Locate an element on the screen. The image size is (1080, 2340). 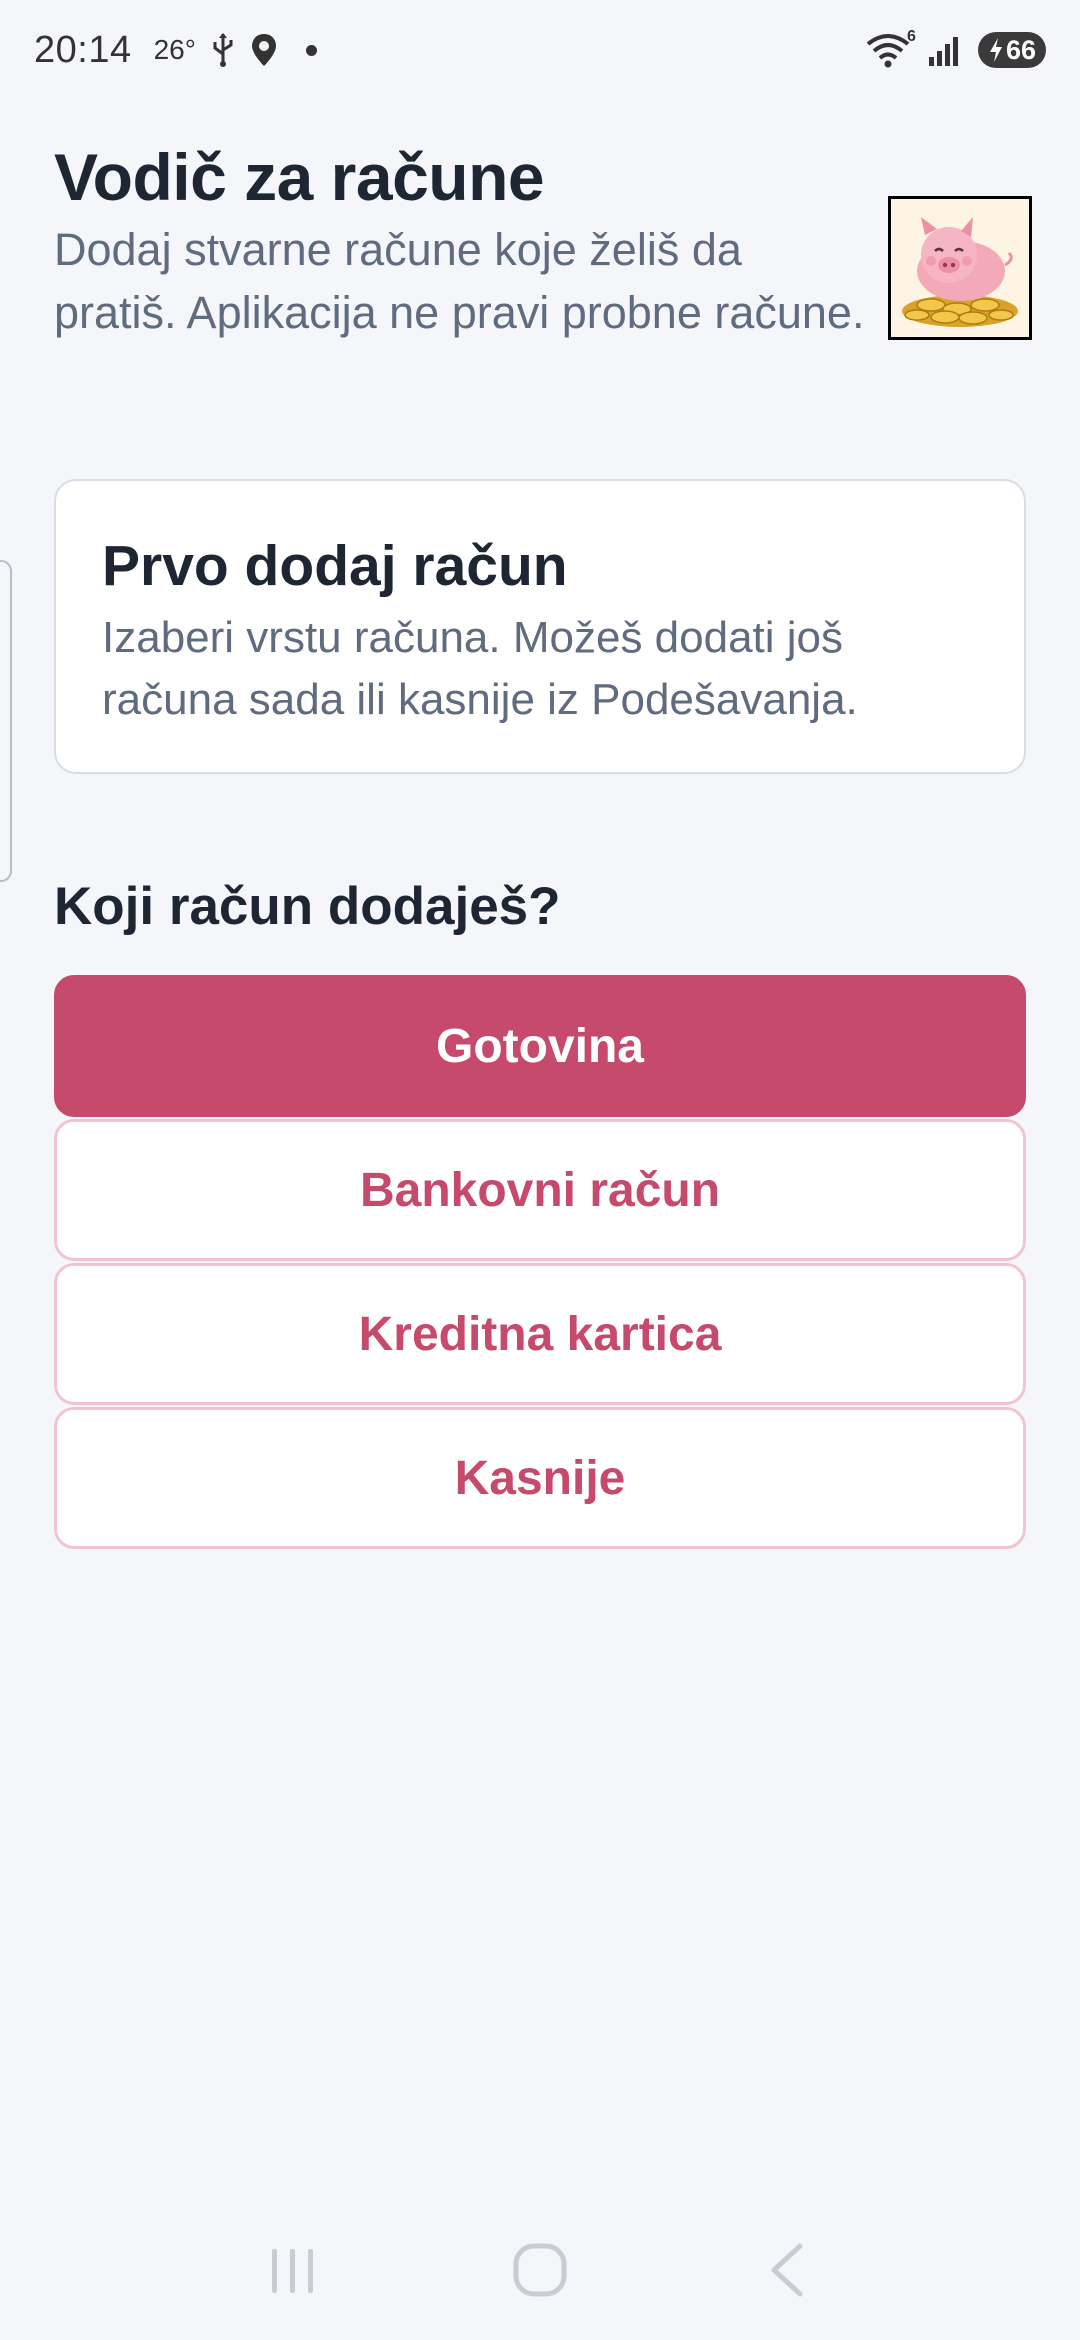
notification-dot is located at coordinates (311, 50).